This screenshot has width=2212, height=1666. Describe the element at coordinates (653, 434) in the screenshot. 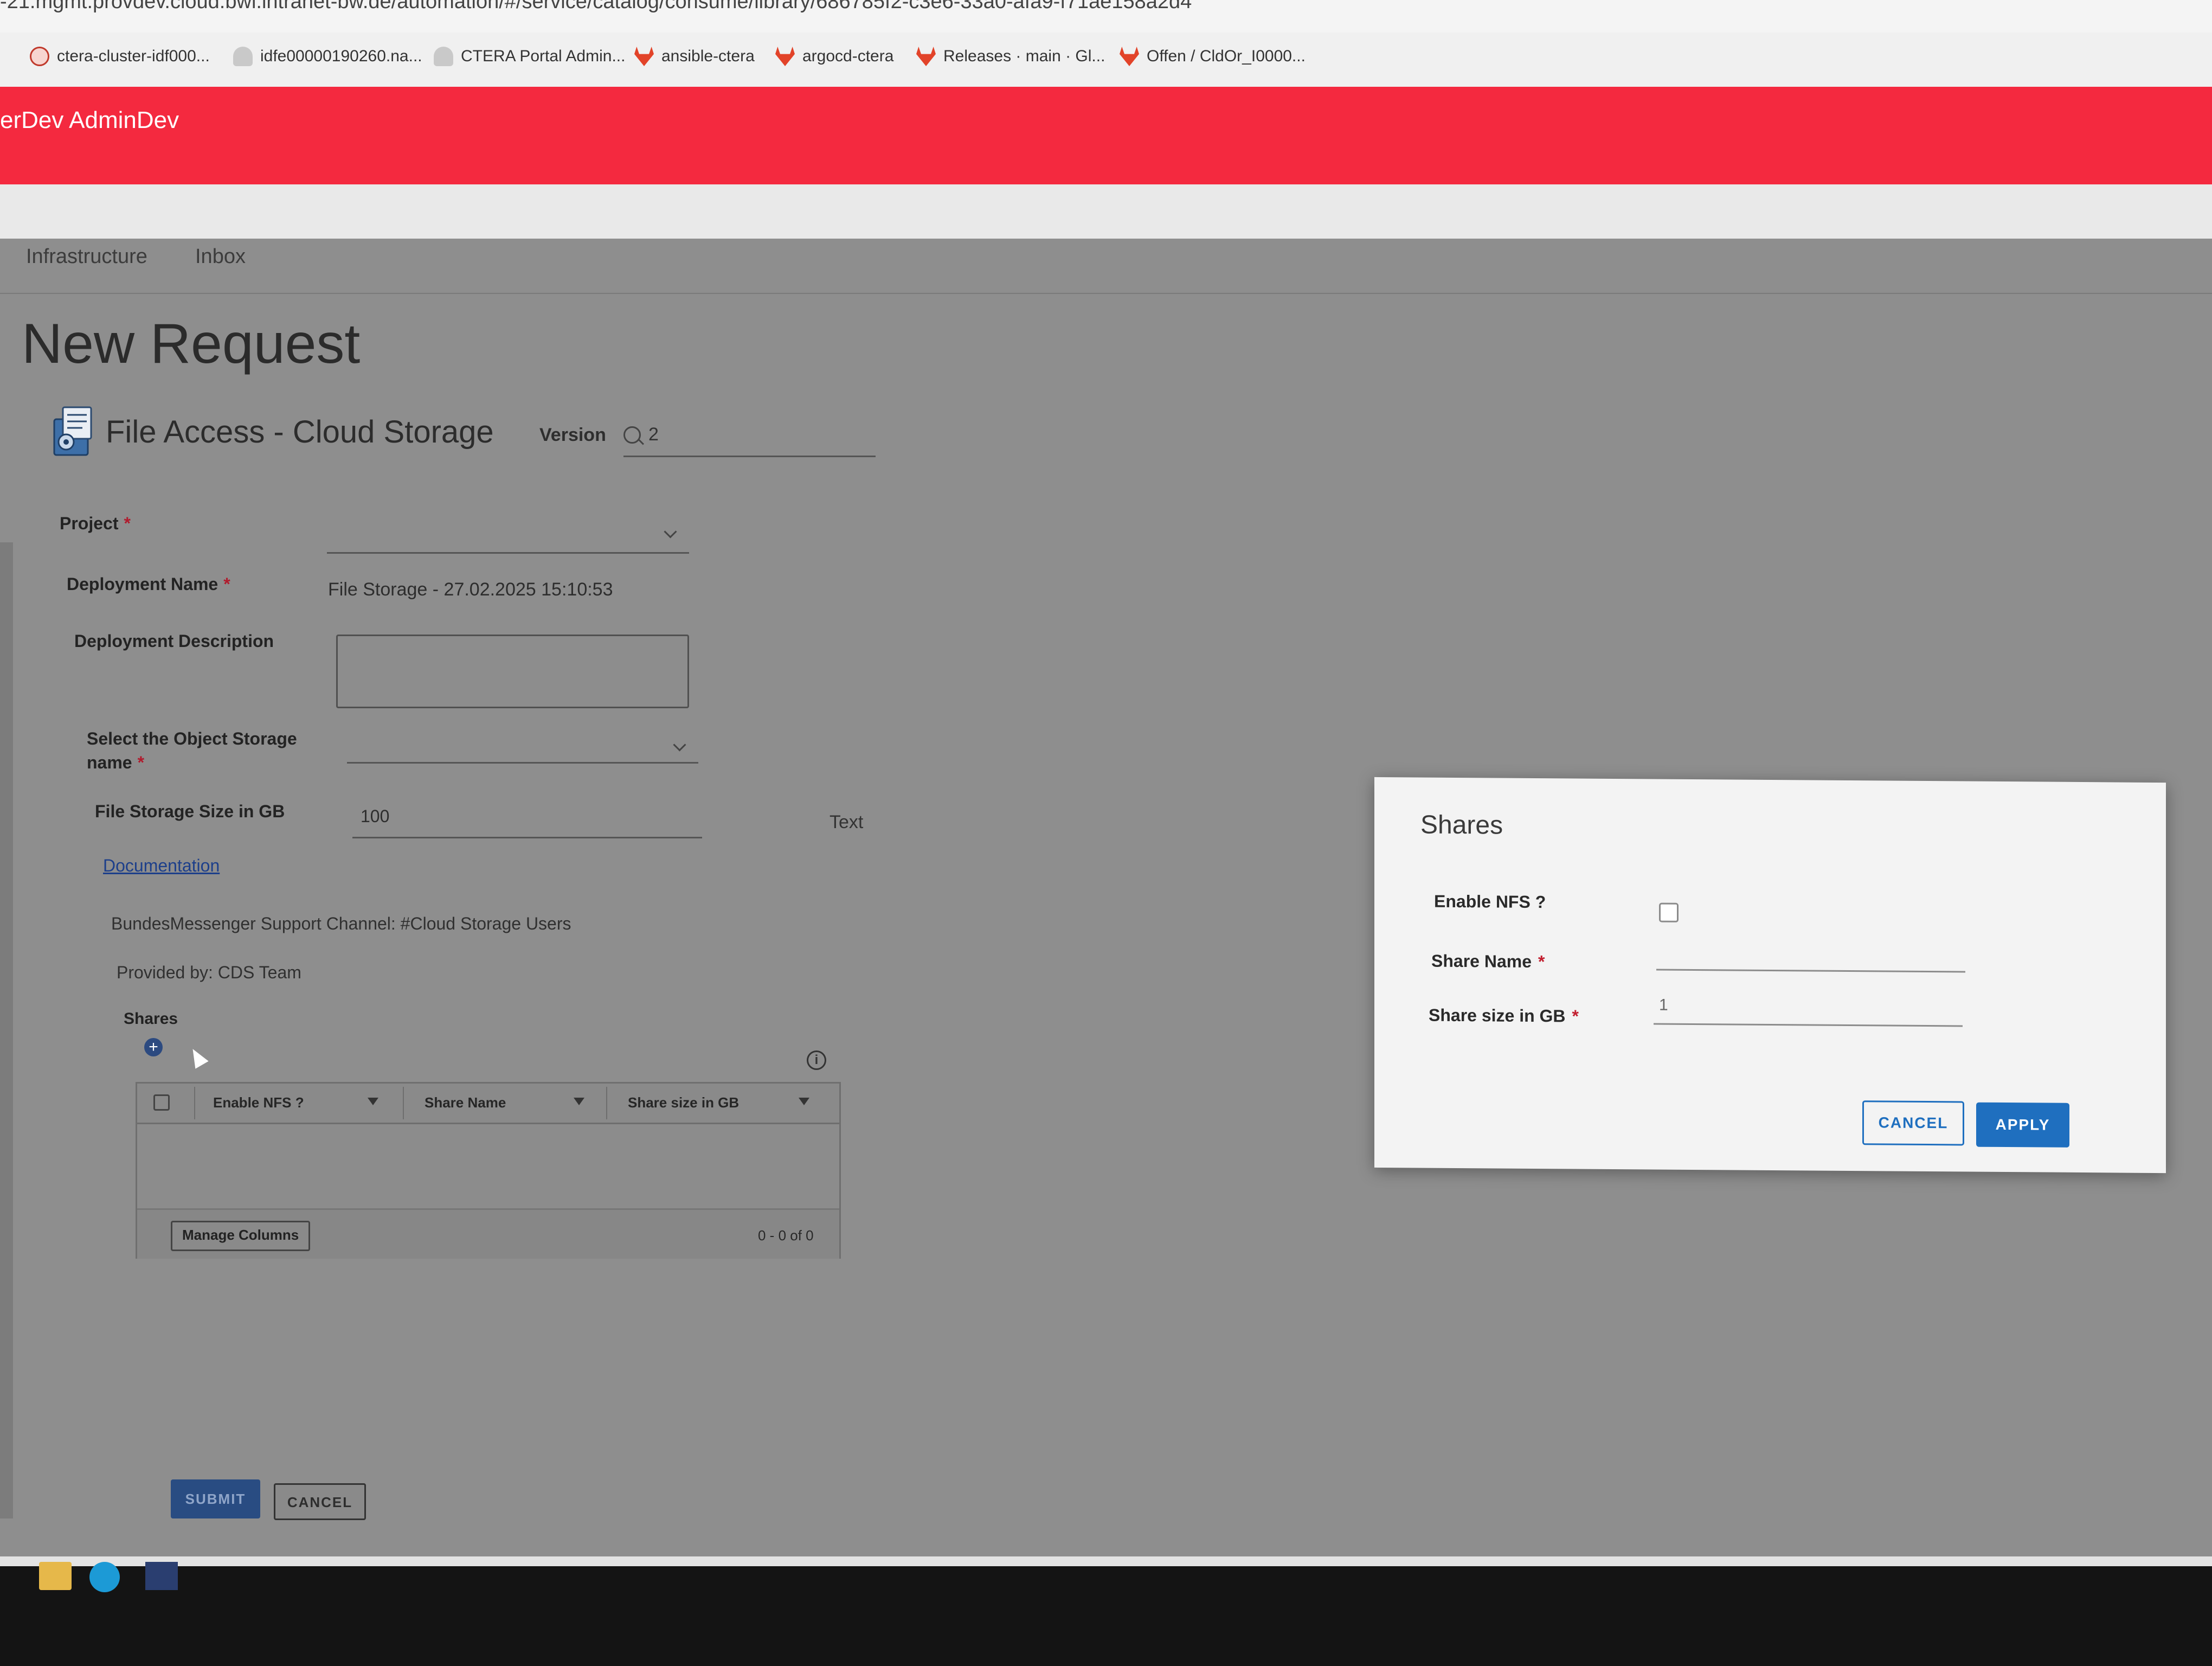

I see `version-value: 2` at that location.